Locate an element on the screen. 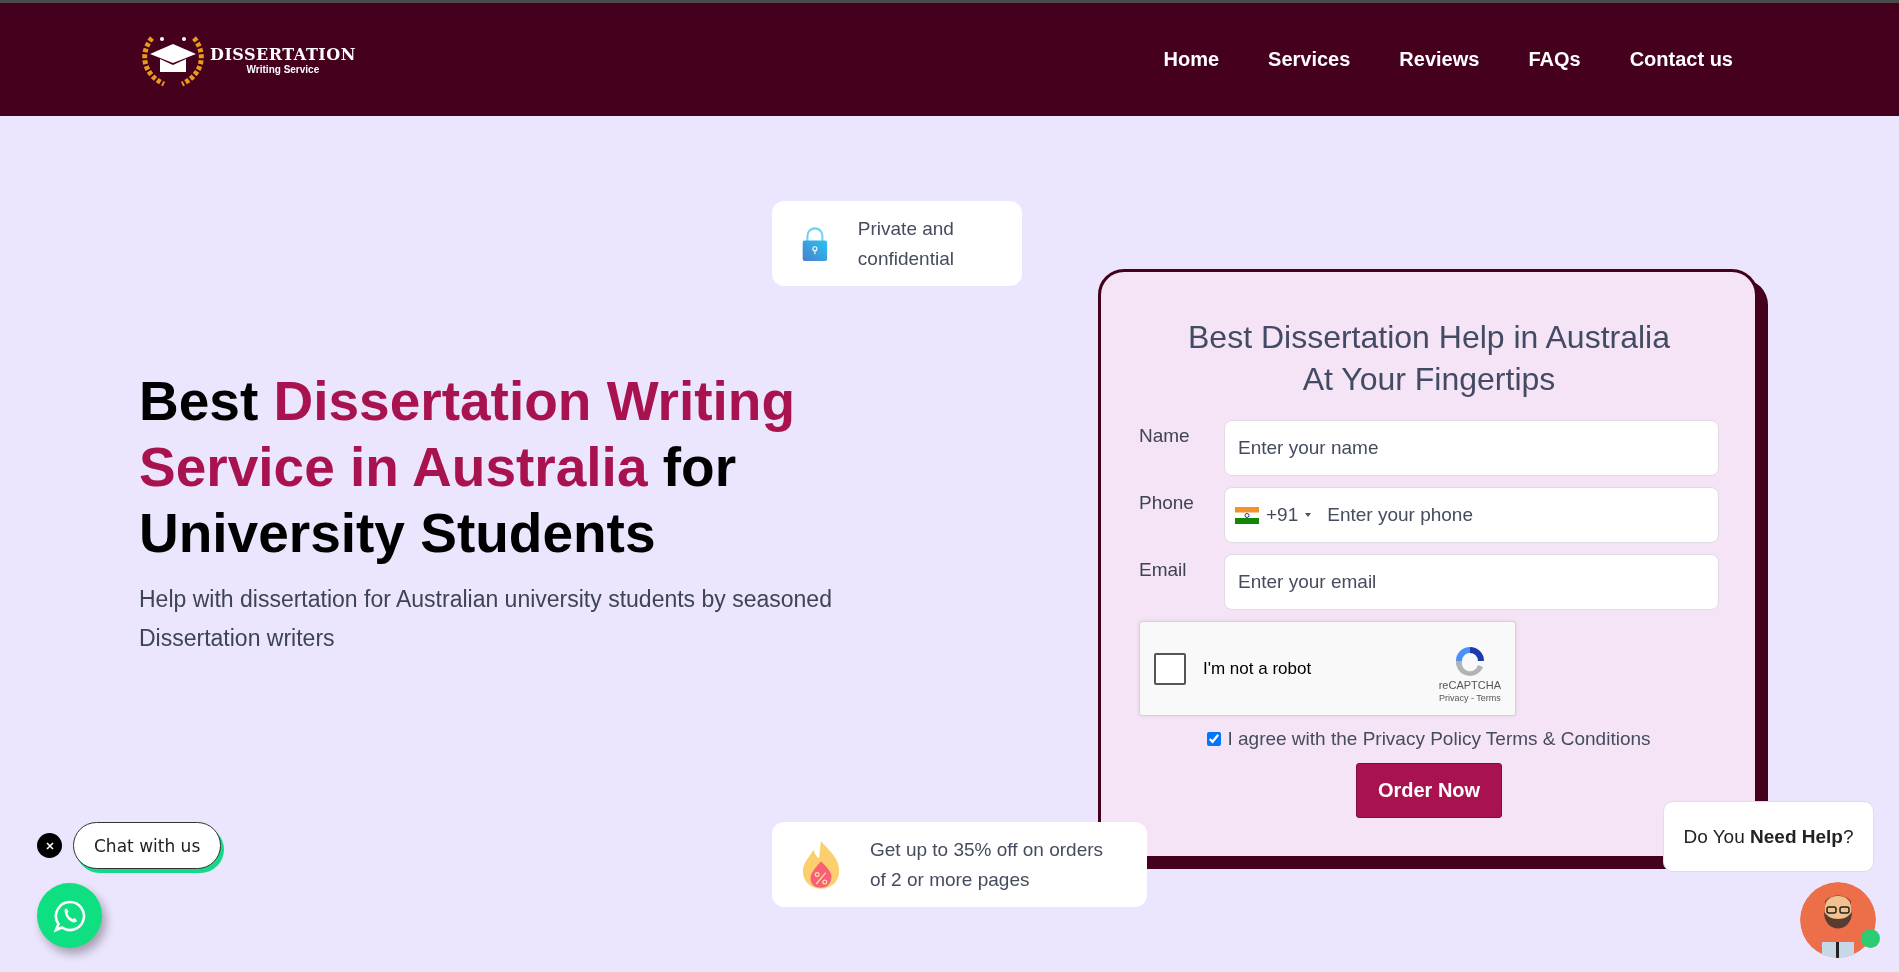  hero-subheading: Help with dissertation for Australian university students by seasoned Dissertation writers is located at coordinates (486, 619).